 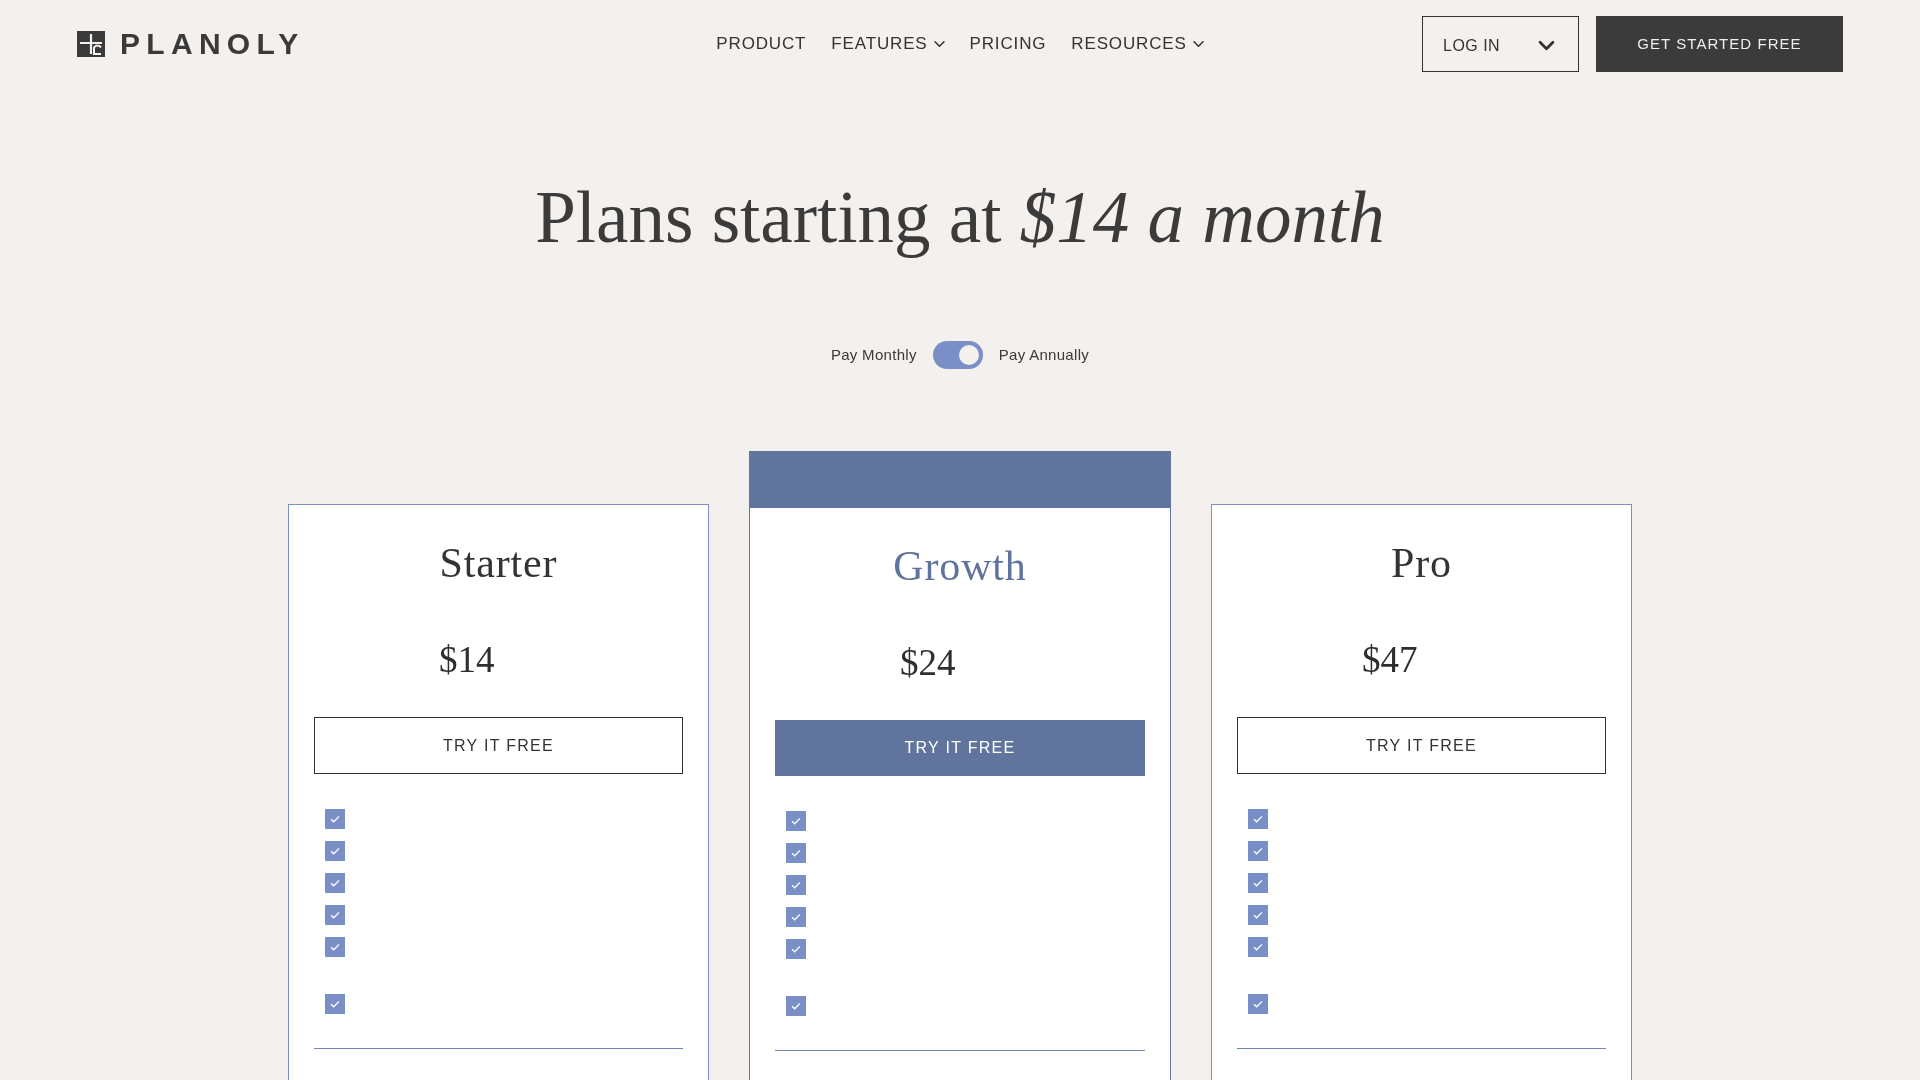 I want to click on toggle-switch, so click(x=957, y=355).